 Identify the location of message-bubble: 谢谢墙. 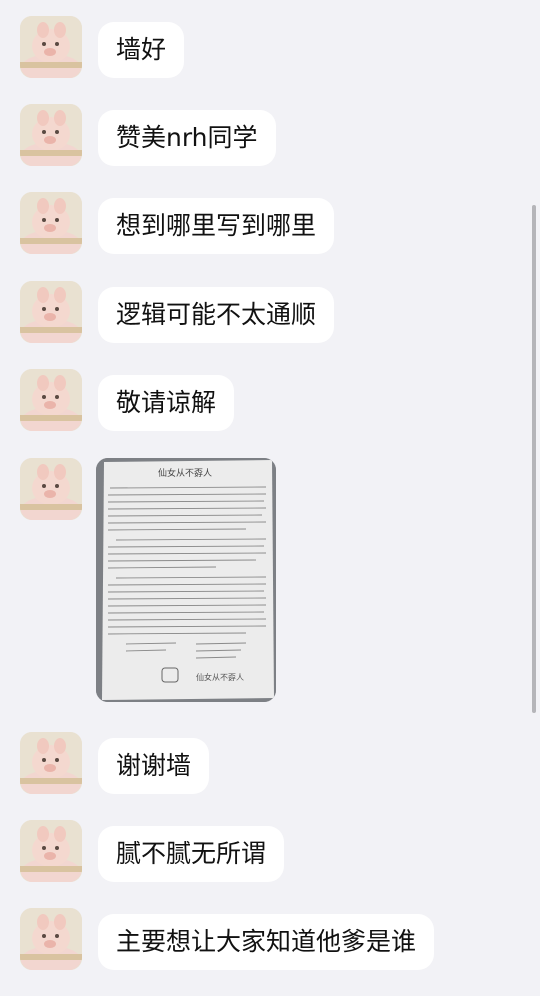
(154, 766).